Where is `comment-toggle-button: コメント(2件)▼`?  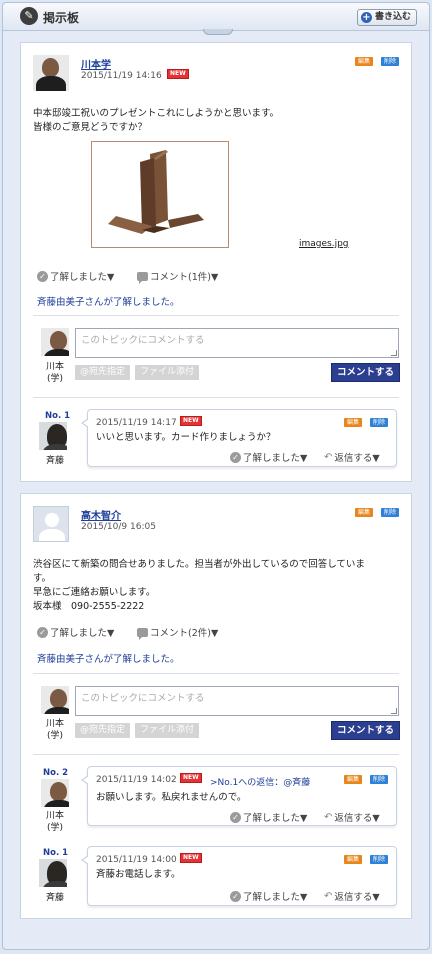
comment-toggle-button: コメント(2件)▼ is located at coordinates (178, 632).